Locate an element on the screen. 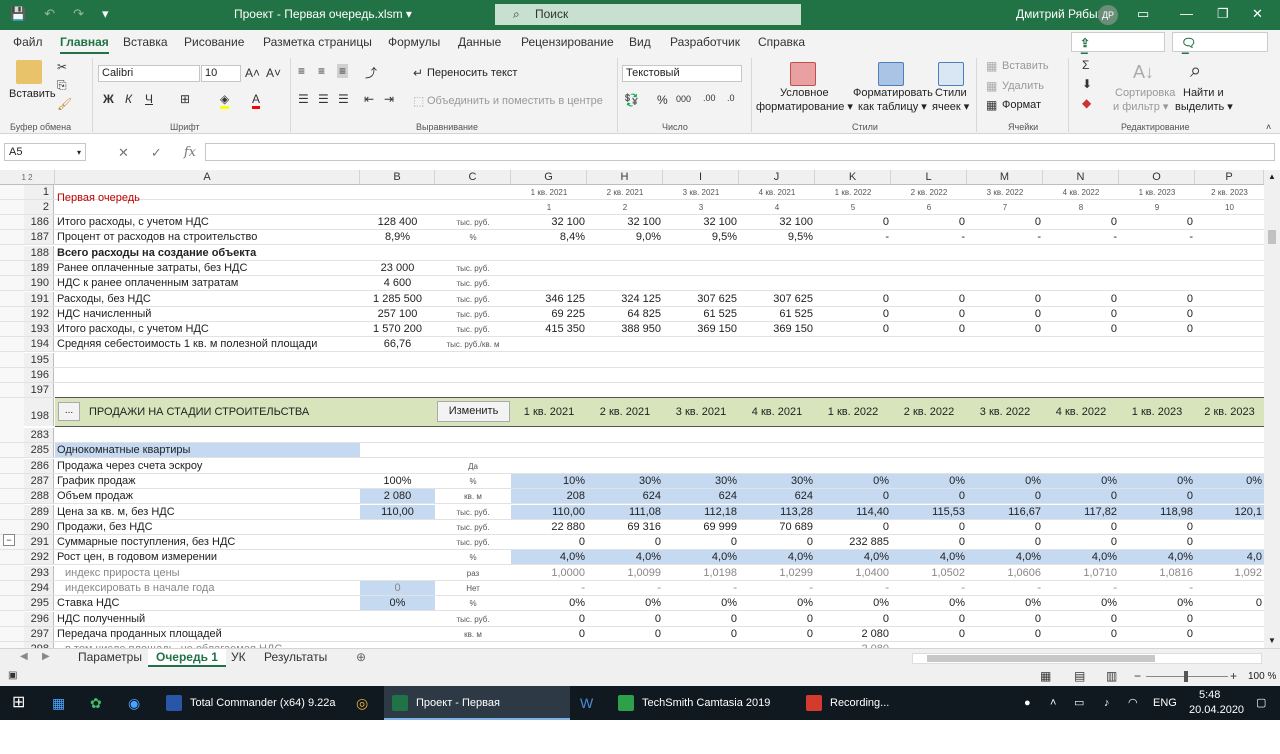 The width and height of the screenshot is (1280, 754). word-icon: W is located at coordinates (586, 703).